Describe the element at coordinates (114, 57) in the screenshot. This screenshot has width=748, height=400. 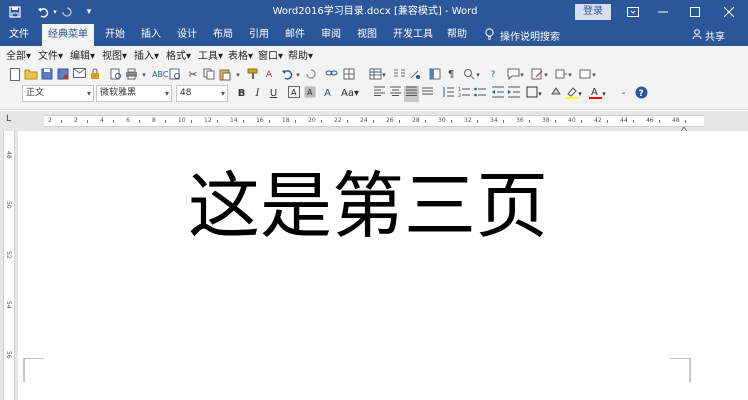
I see `menu-view: 视图▾` at that location.